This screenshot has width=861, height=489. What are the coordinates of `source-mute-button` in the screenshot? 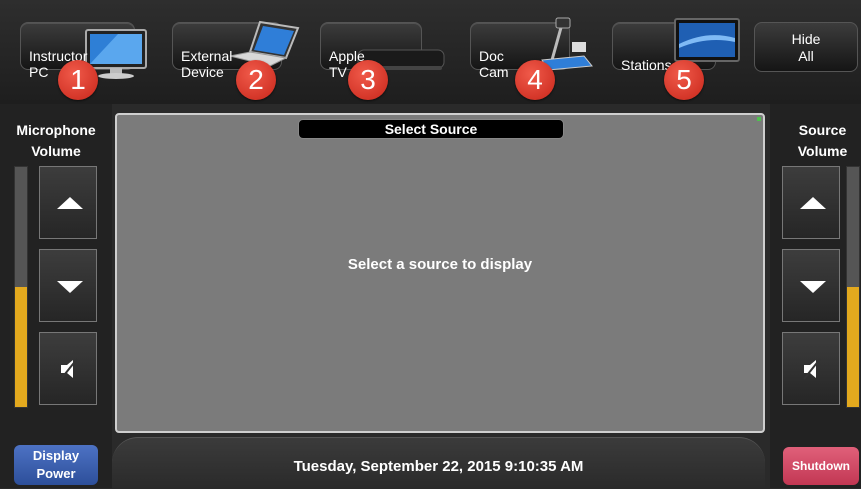 It's located at (811, 368).